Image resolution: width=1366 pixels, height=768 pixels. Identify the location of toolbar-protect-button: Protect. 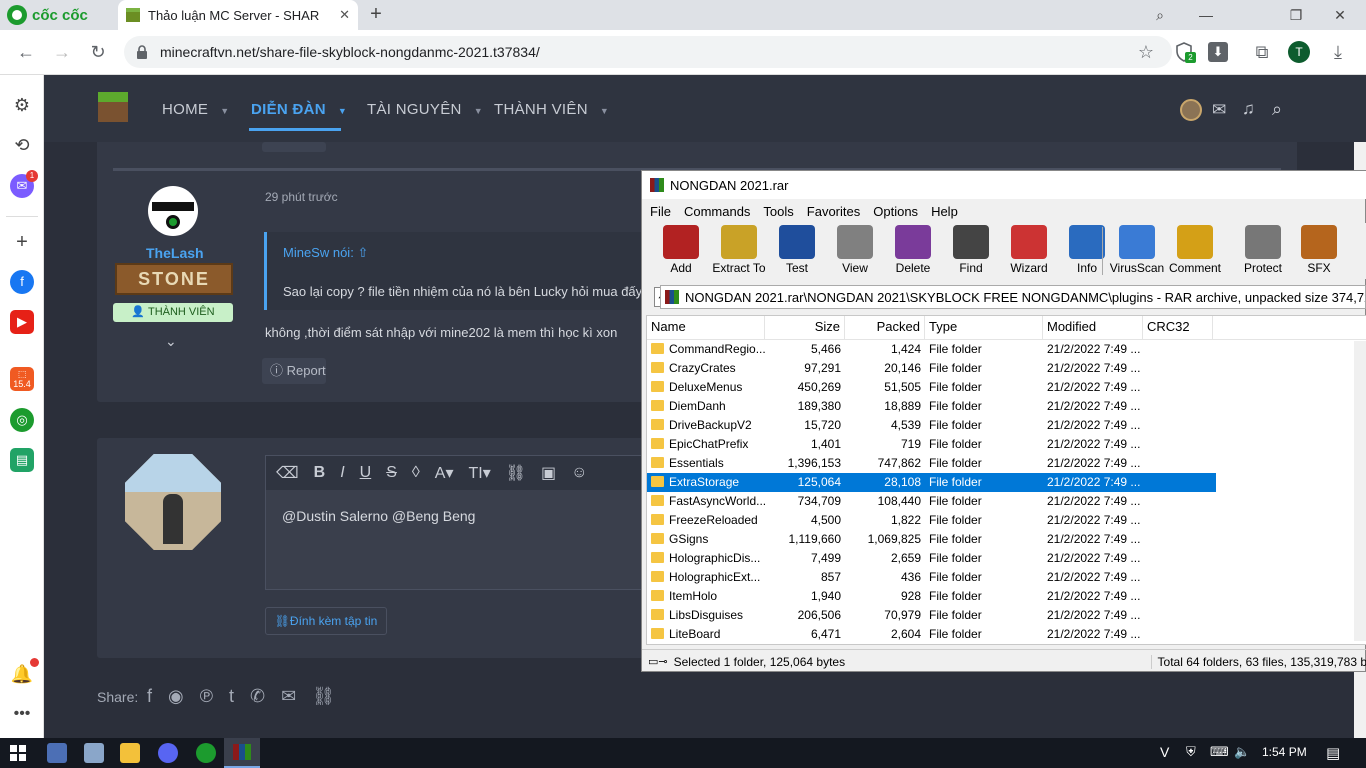
(1263, 252).